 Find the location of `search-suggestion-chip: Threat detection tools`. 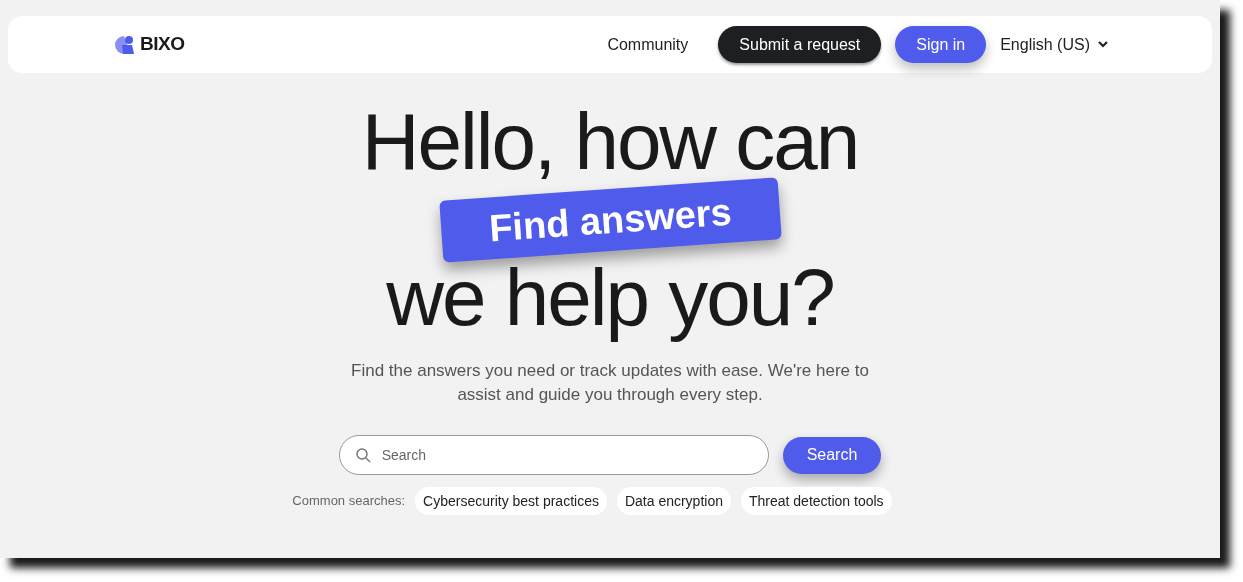

search-suggestion-chip: Threat detection tools is located at coordinates (816, 501).